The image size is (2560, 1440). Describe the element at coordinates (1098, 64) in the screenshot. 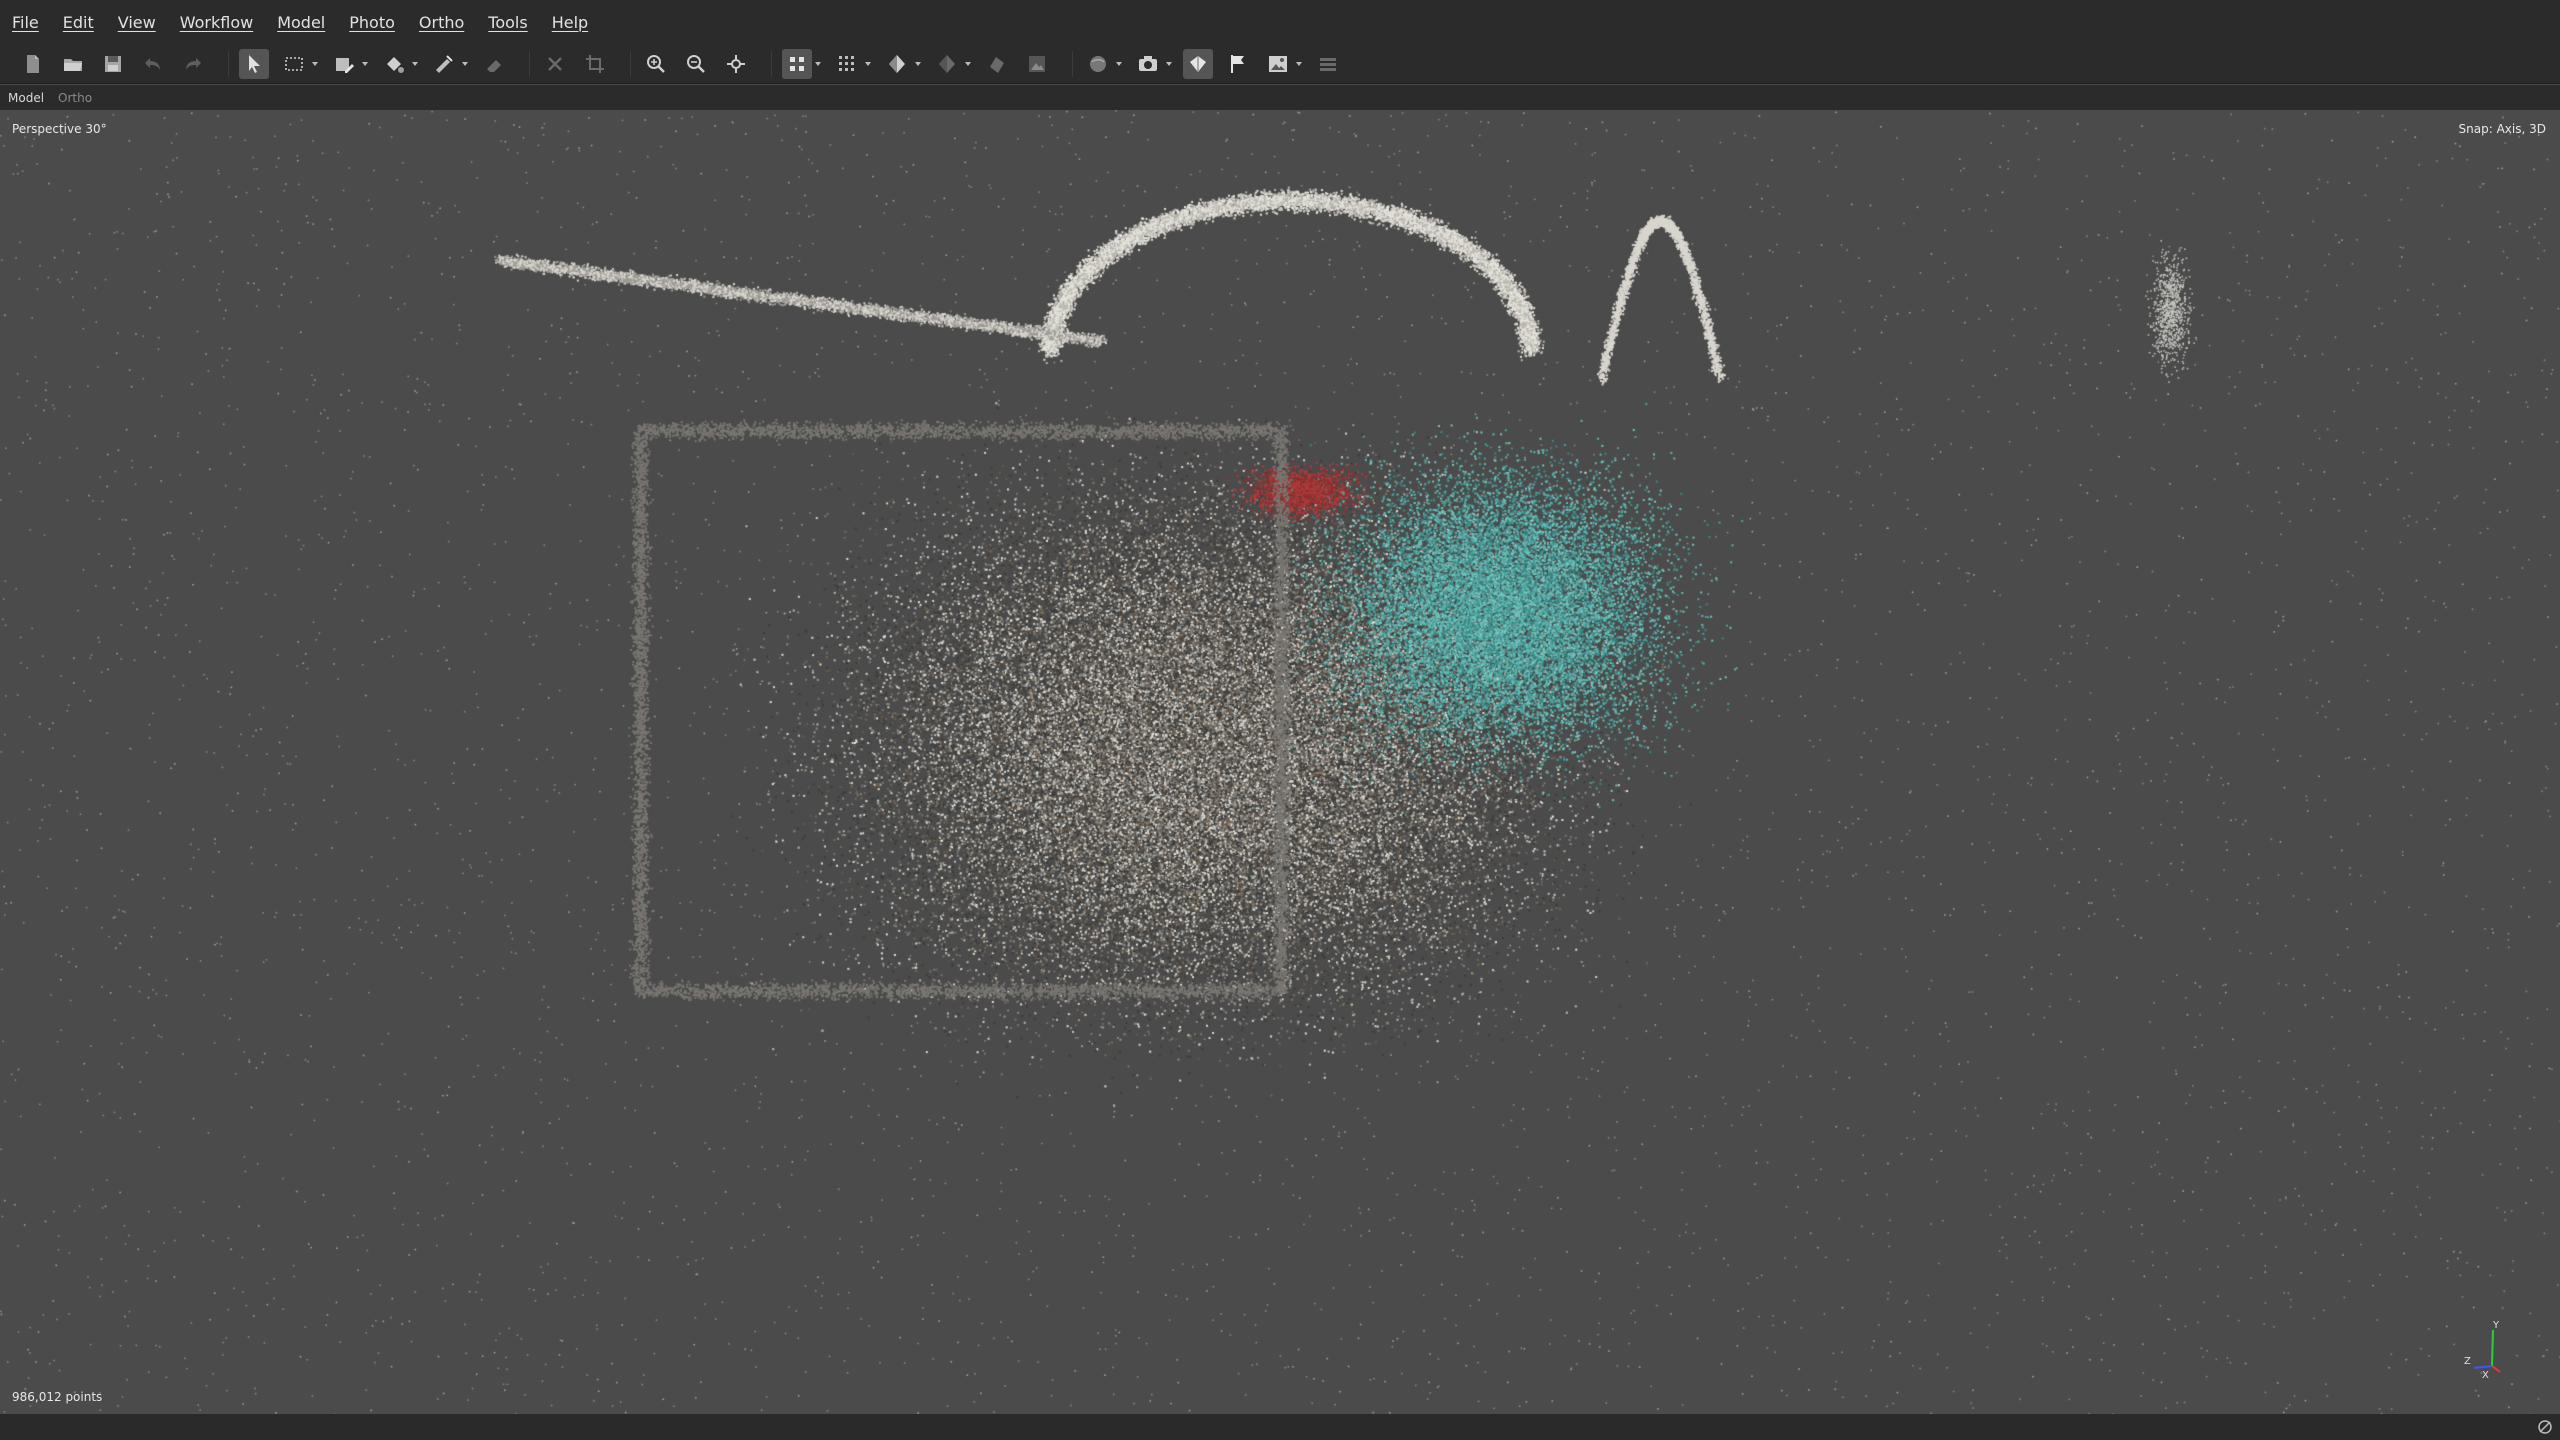

I see `region-icon` at that location.